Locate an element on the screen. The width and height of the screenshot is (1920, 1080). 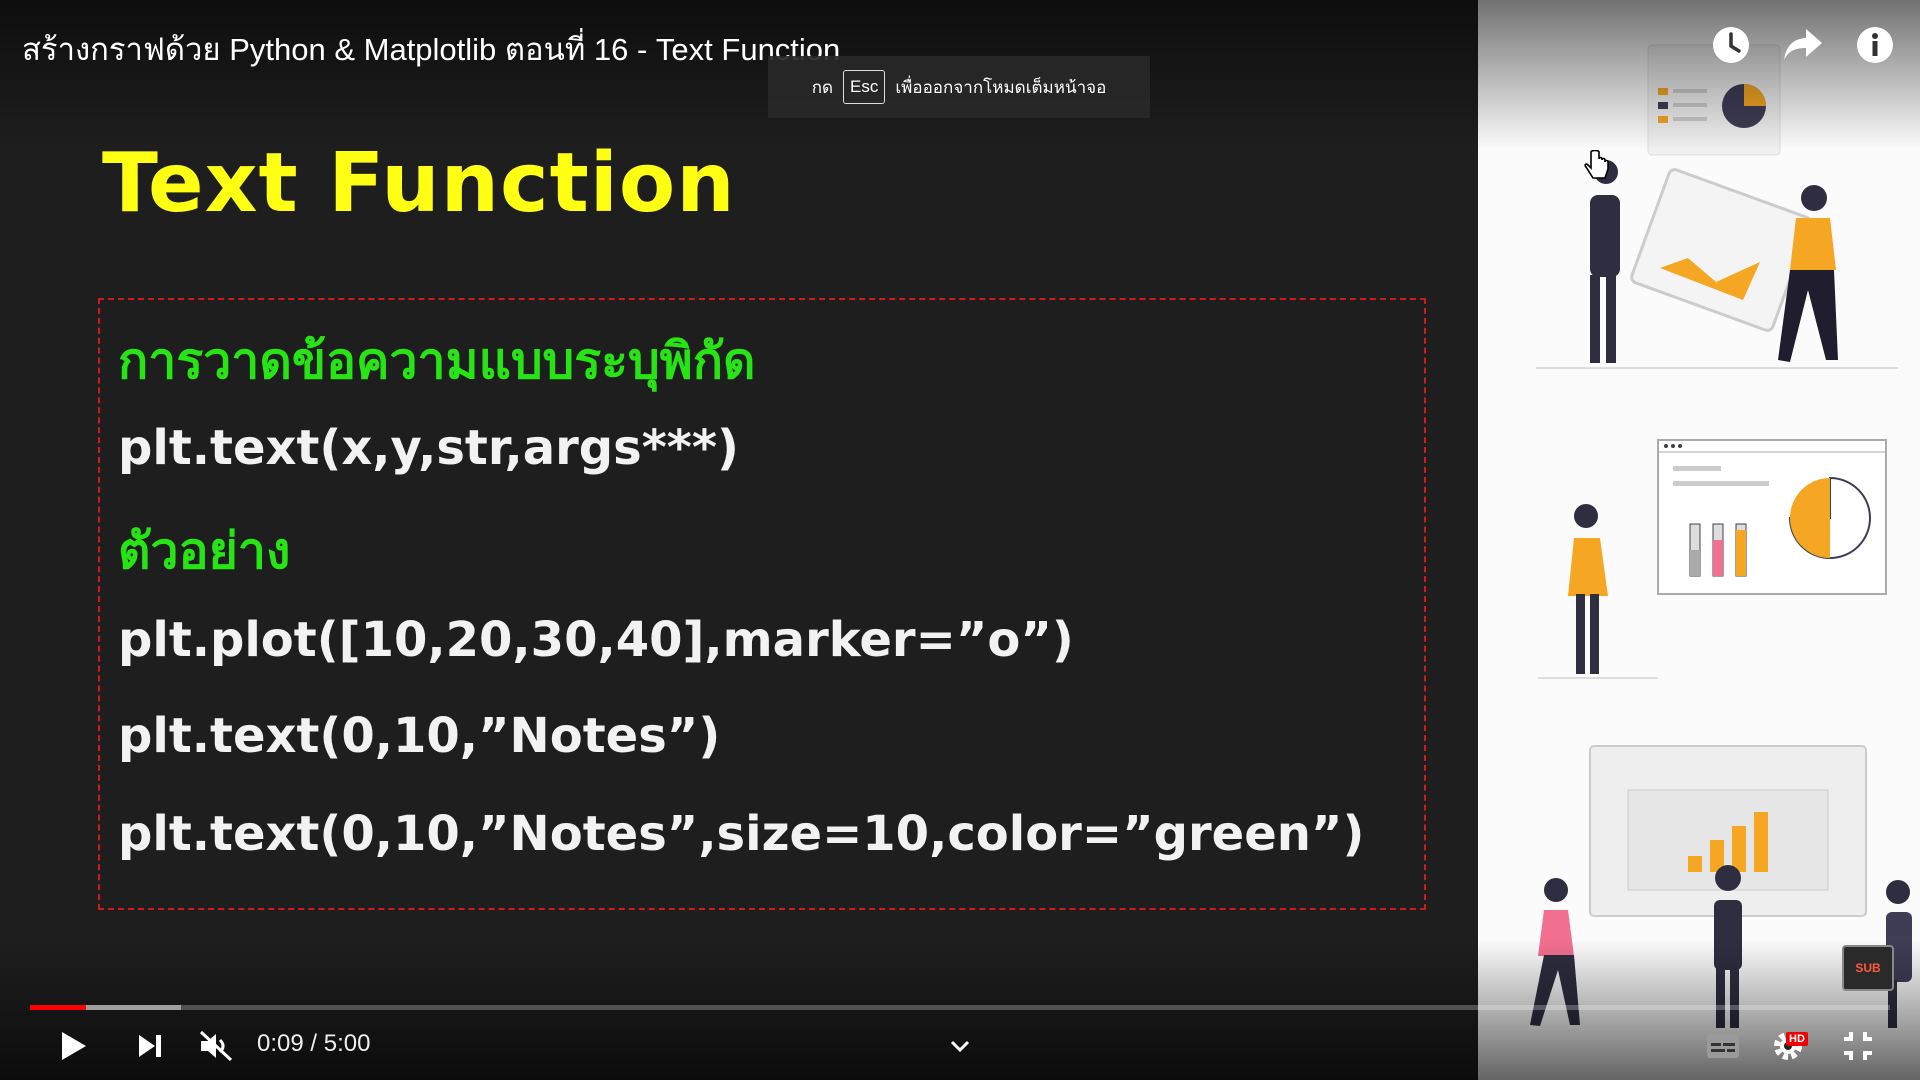
slide-line-syntax: plt.text(x,y,str,args***) is located at coordinates (428, 448).